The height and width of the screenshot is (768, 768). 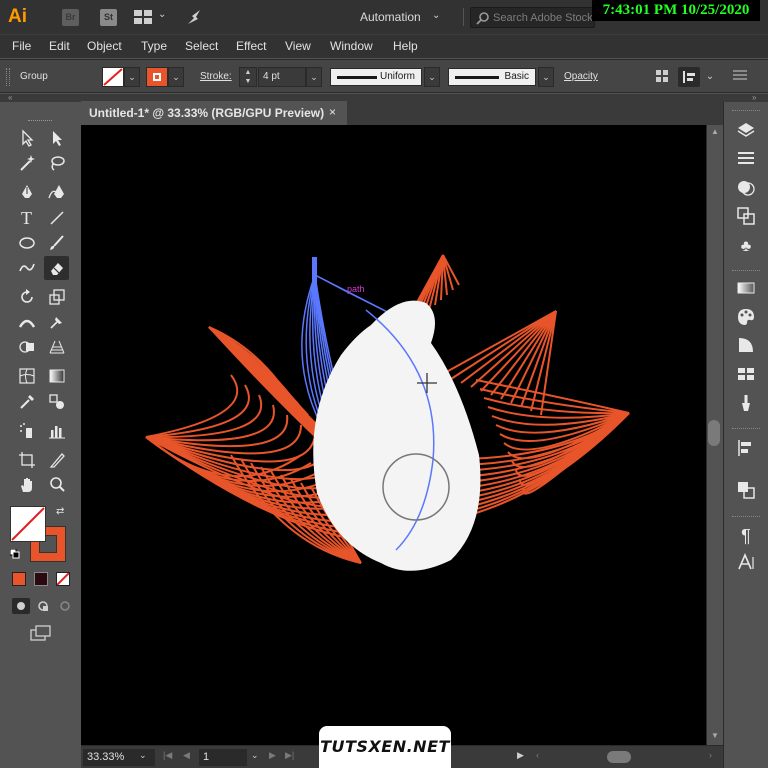 I want to click on collapse-dock-icon: », so click(x=754, y=97).